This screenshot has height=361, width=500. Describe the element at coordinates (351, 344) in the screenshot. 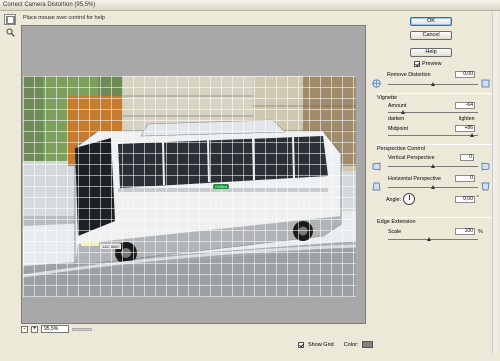

I see `grid-color-label: Color:` at that location.